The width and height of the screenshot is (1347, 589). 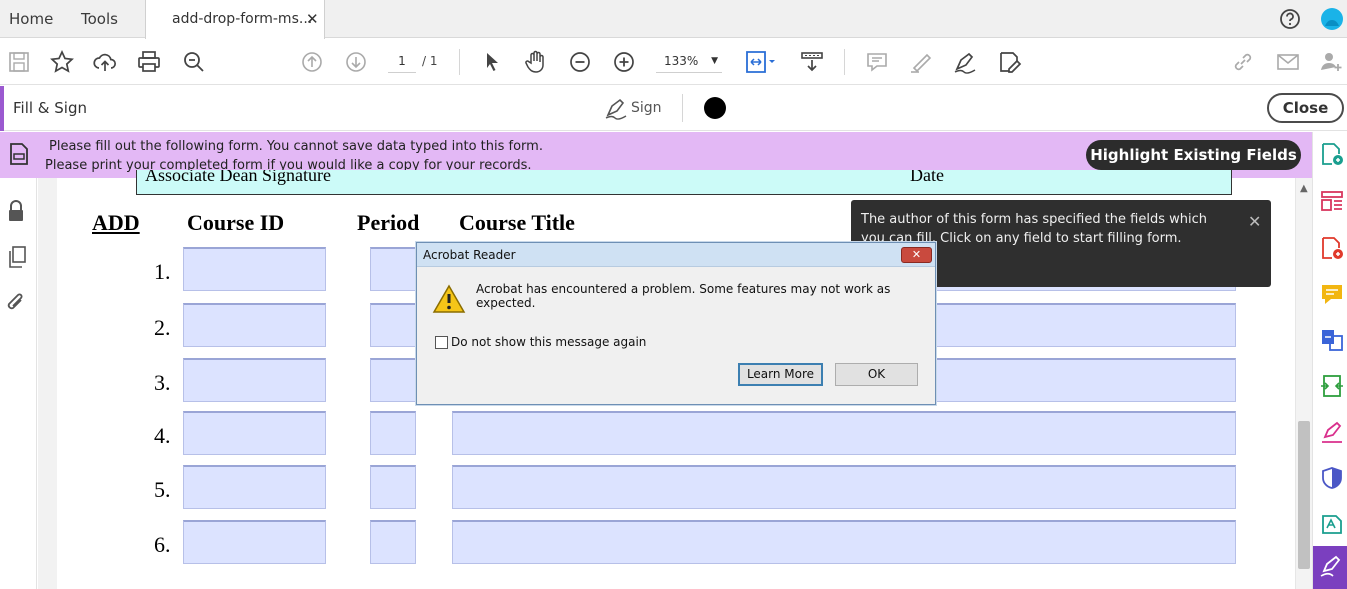 I want to click on fill-sign-accent, so click(x=2, y=108).